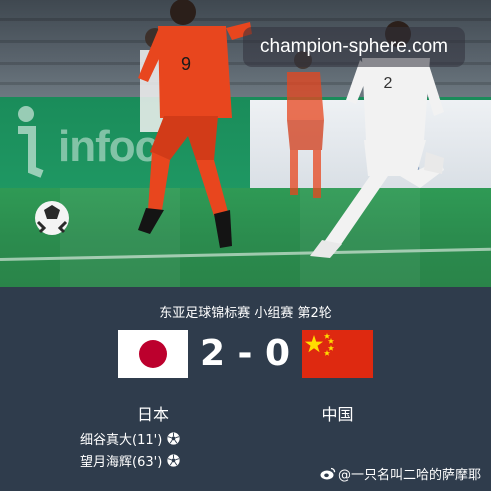  Describe the element at coordinates (245, 353) in the screenshot. I see `match-score: 2 - 0` at that location.